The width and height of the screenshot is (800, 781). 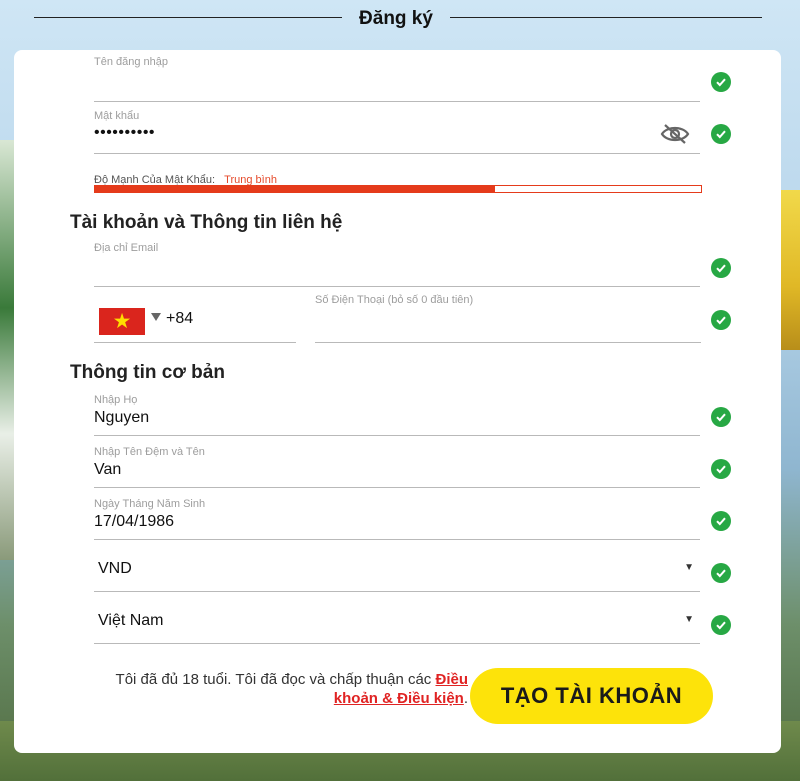 What do you see at coordinates (180, 318) in the screenshot?
I see `country-code-value: +84` at bounding box center [180, 318].